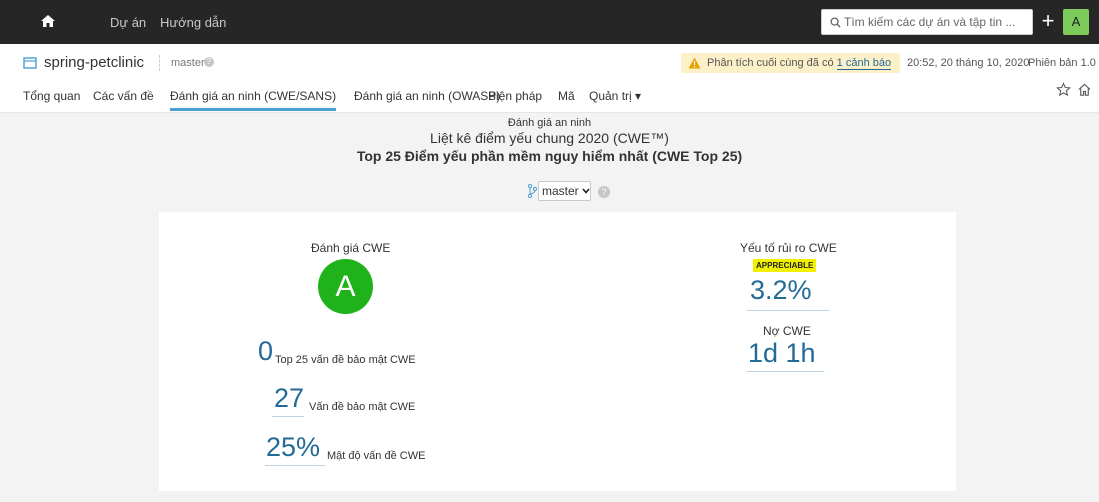  What do you see at coordinates (288, 416) in the screenshot?
I see `cwe-issues-underline` at bounding box center [288, 416].